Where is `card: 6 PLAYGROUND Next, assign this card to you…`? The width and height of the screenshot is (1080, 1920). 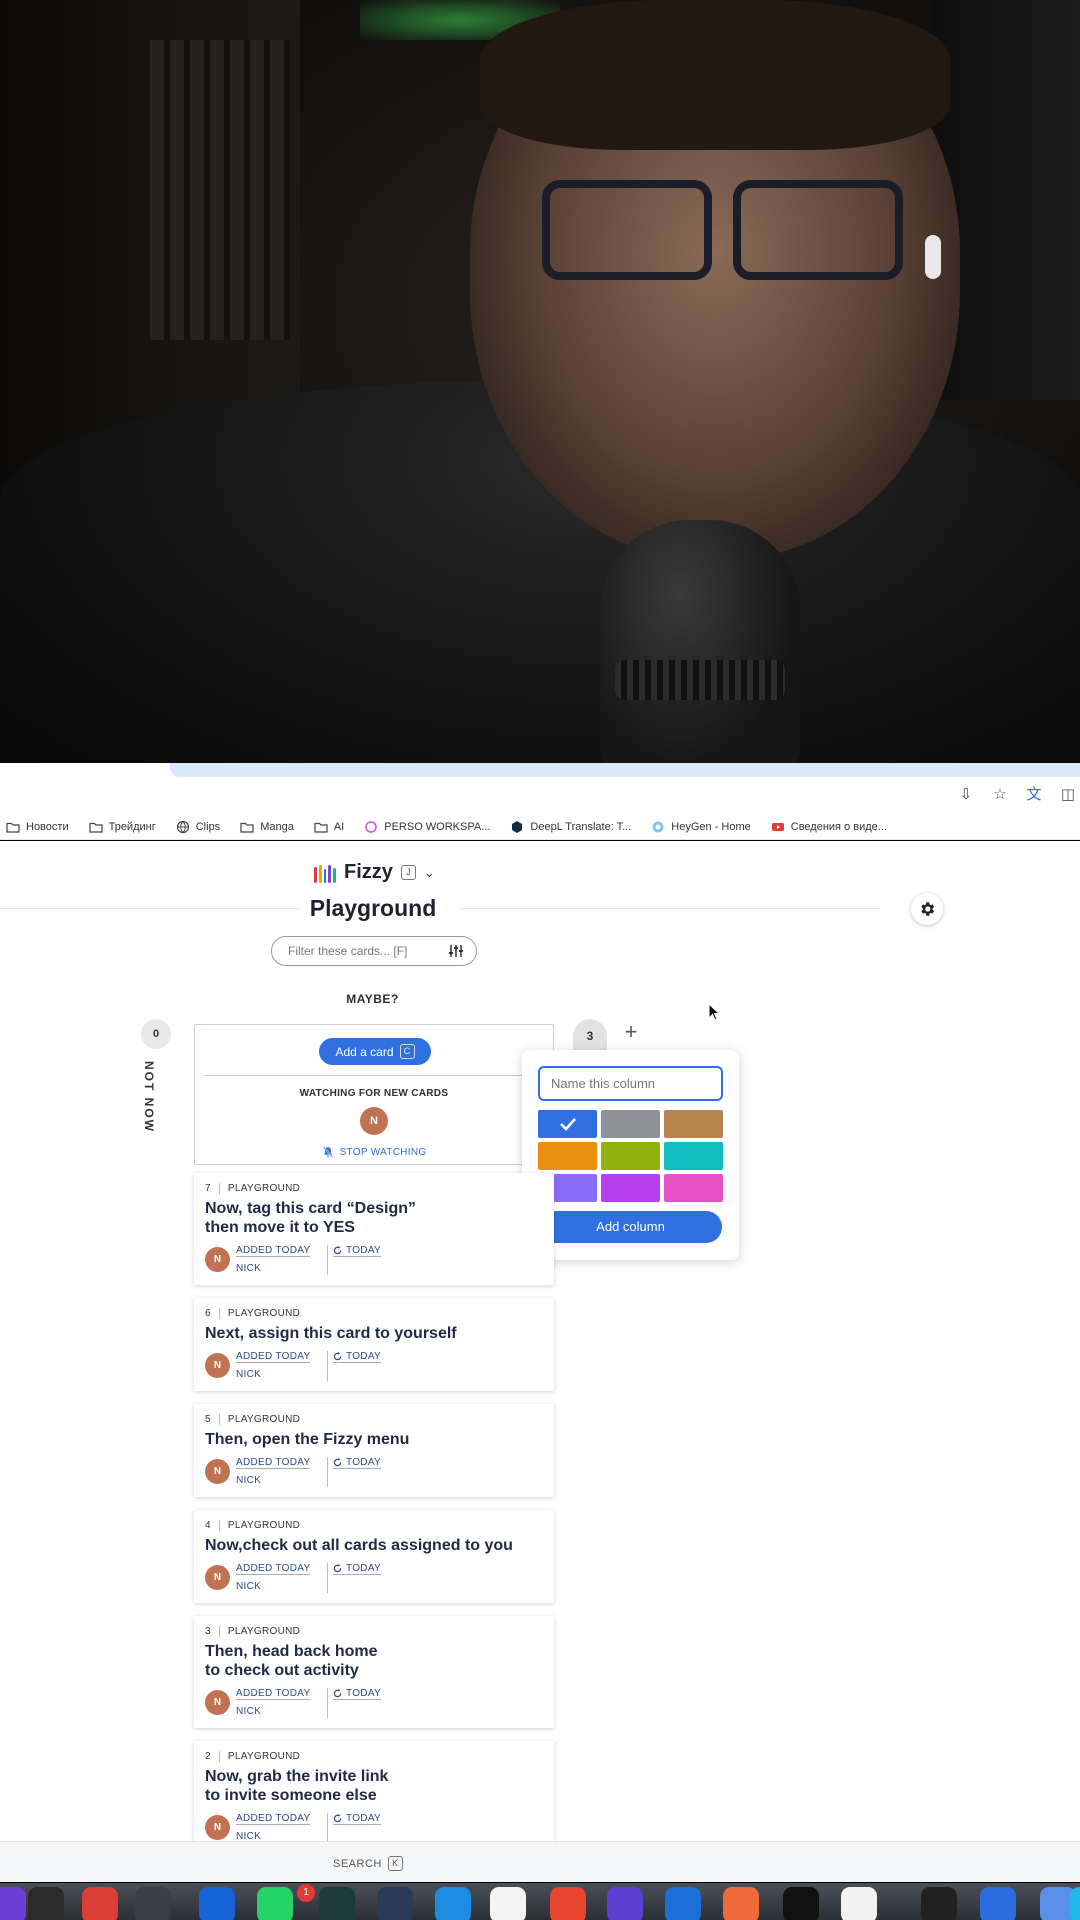
card: 6 PLAYGROUND Next, assign this card to you… is located at coordinates (374, 1344).